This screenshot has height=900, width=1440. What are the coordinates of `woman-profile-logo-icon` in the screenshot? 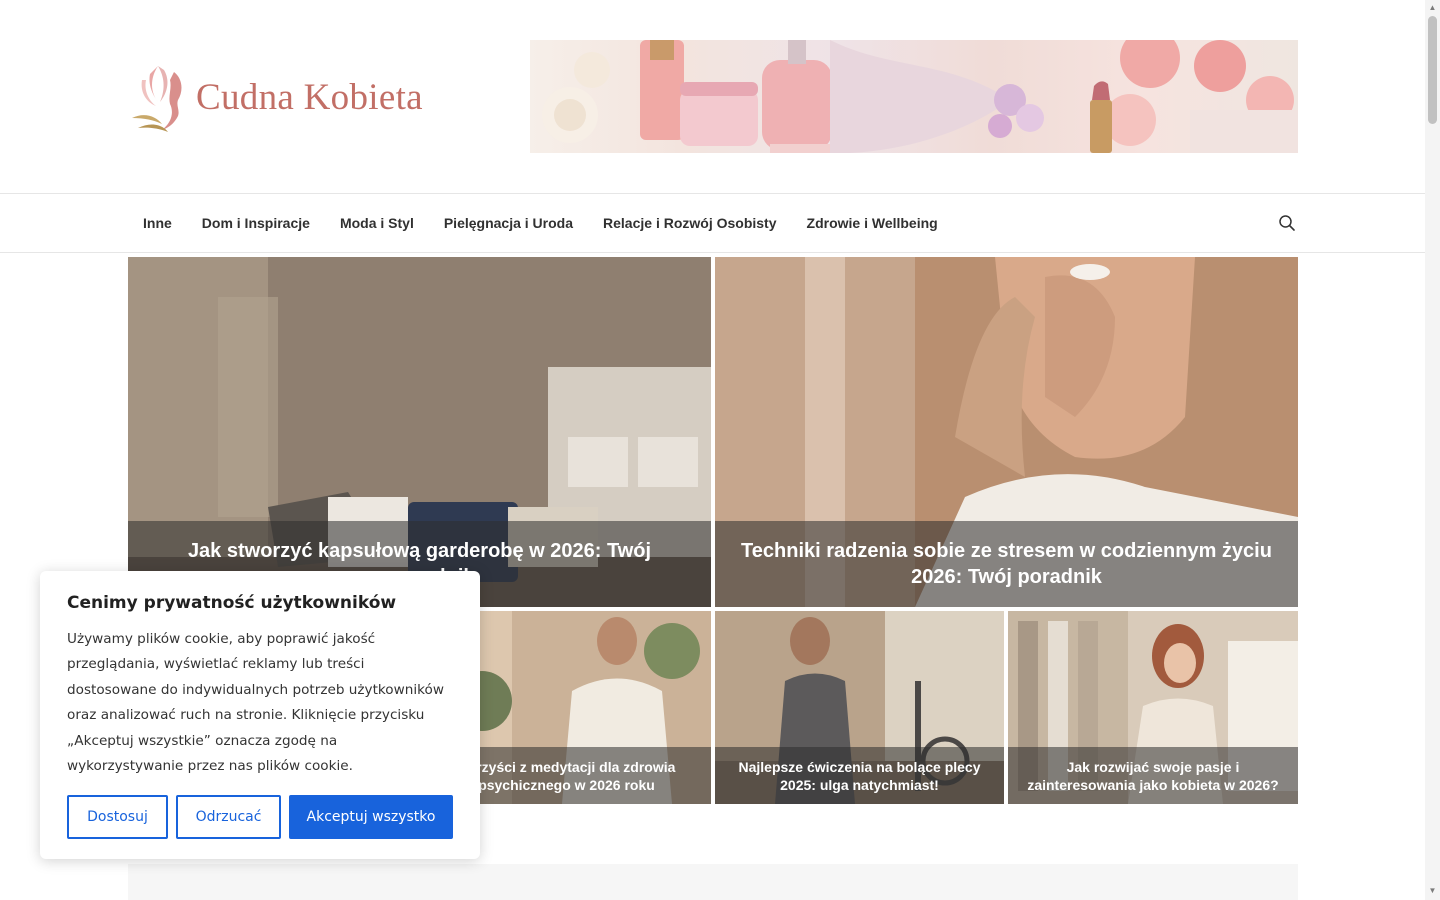 It's located at (157, 99).